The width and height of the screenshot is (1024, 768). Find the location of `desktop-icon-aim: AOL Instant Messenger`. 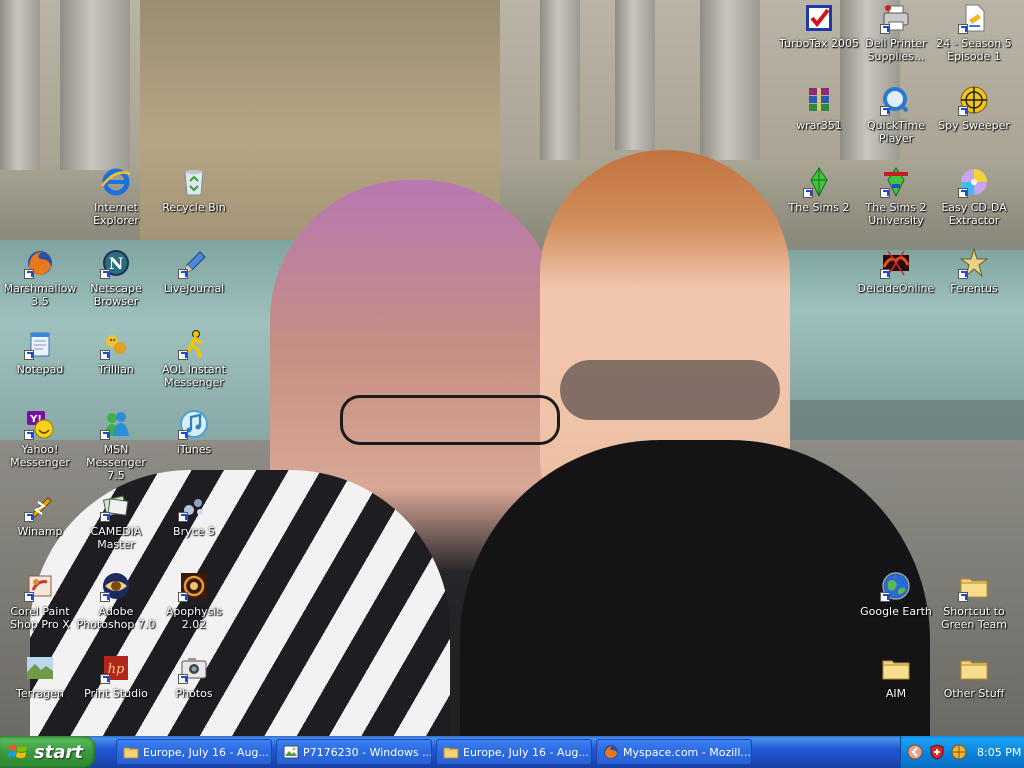

desktop-icon-aim: AOL Instant Messenger is located at coordinates (194, 364).